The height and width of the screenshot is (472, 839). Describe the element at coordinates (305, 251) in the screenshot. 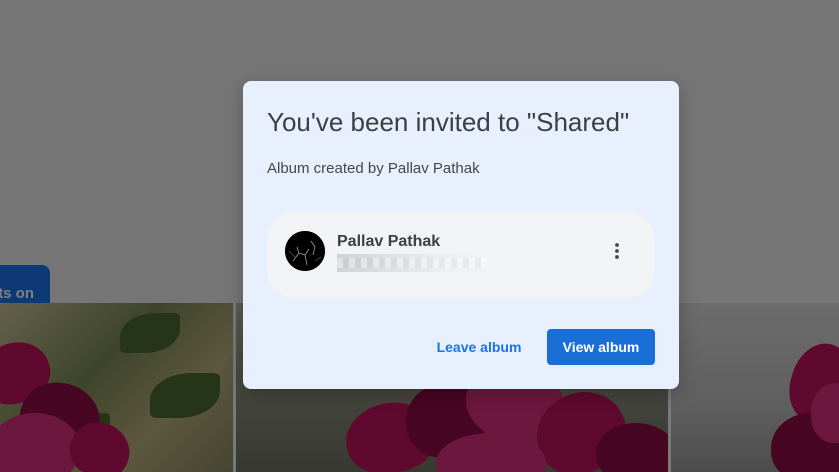

I see `avatar` at that location.